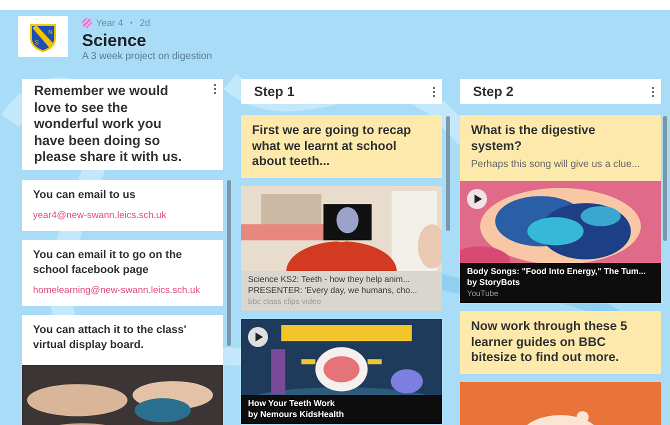 The image size is (670, 425). Describe the element at coordinates (560, 209) in the screenshot. I see `note-card: What is the digestive system? Perhaps this song will give us a clue... Body Songs: "Food Into Energy," The Tum... by StoryBots YouTube` at that location.